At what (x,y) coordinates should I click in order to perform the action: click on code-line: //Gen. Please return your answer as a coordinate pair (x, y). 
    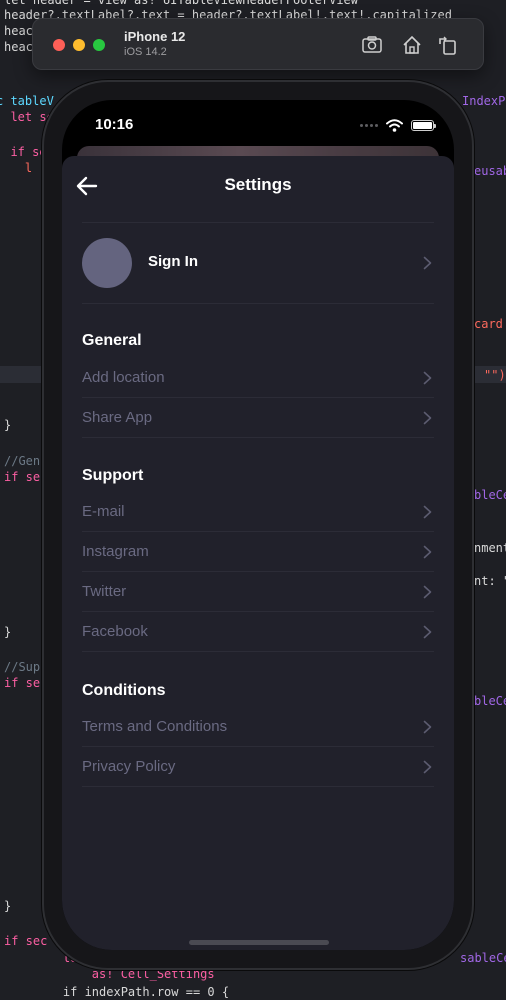
    Looking at the image, I should click on (22, 461).